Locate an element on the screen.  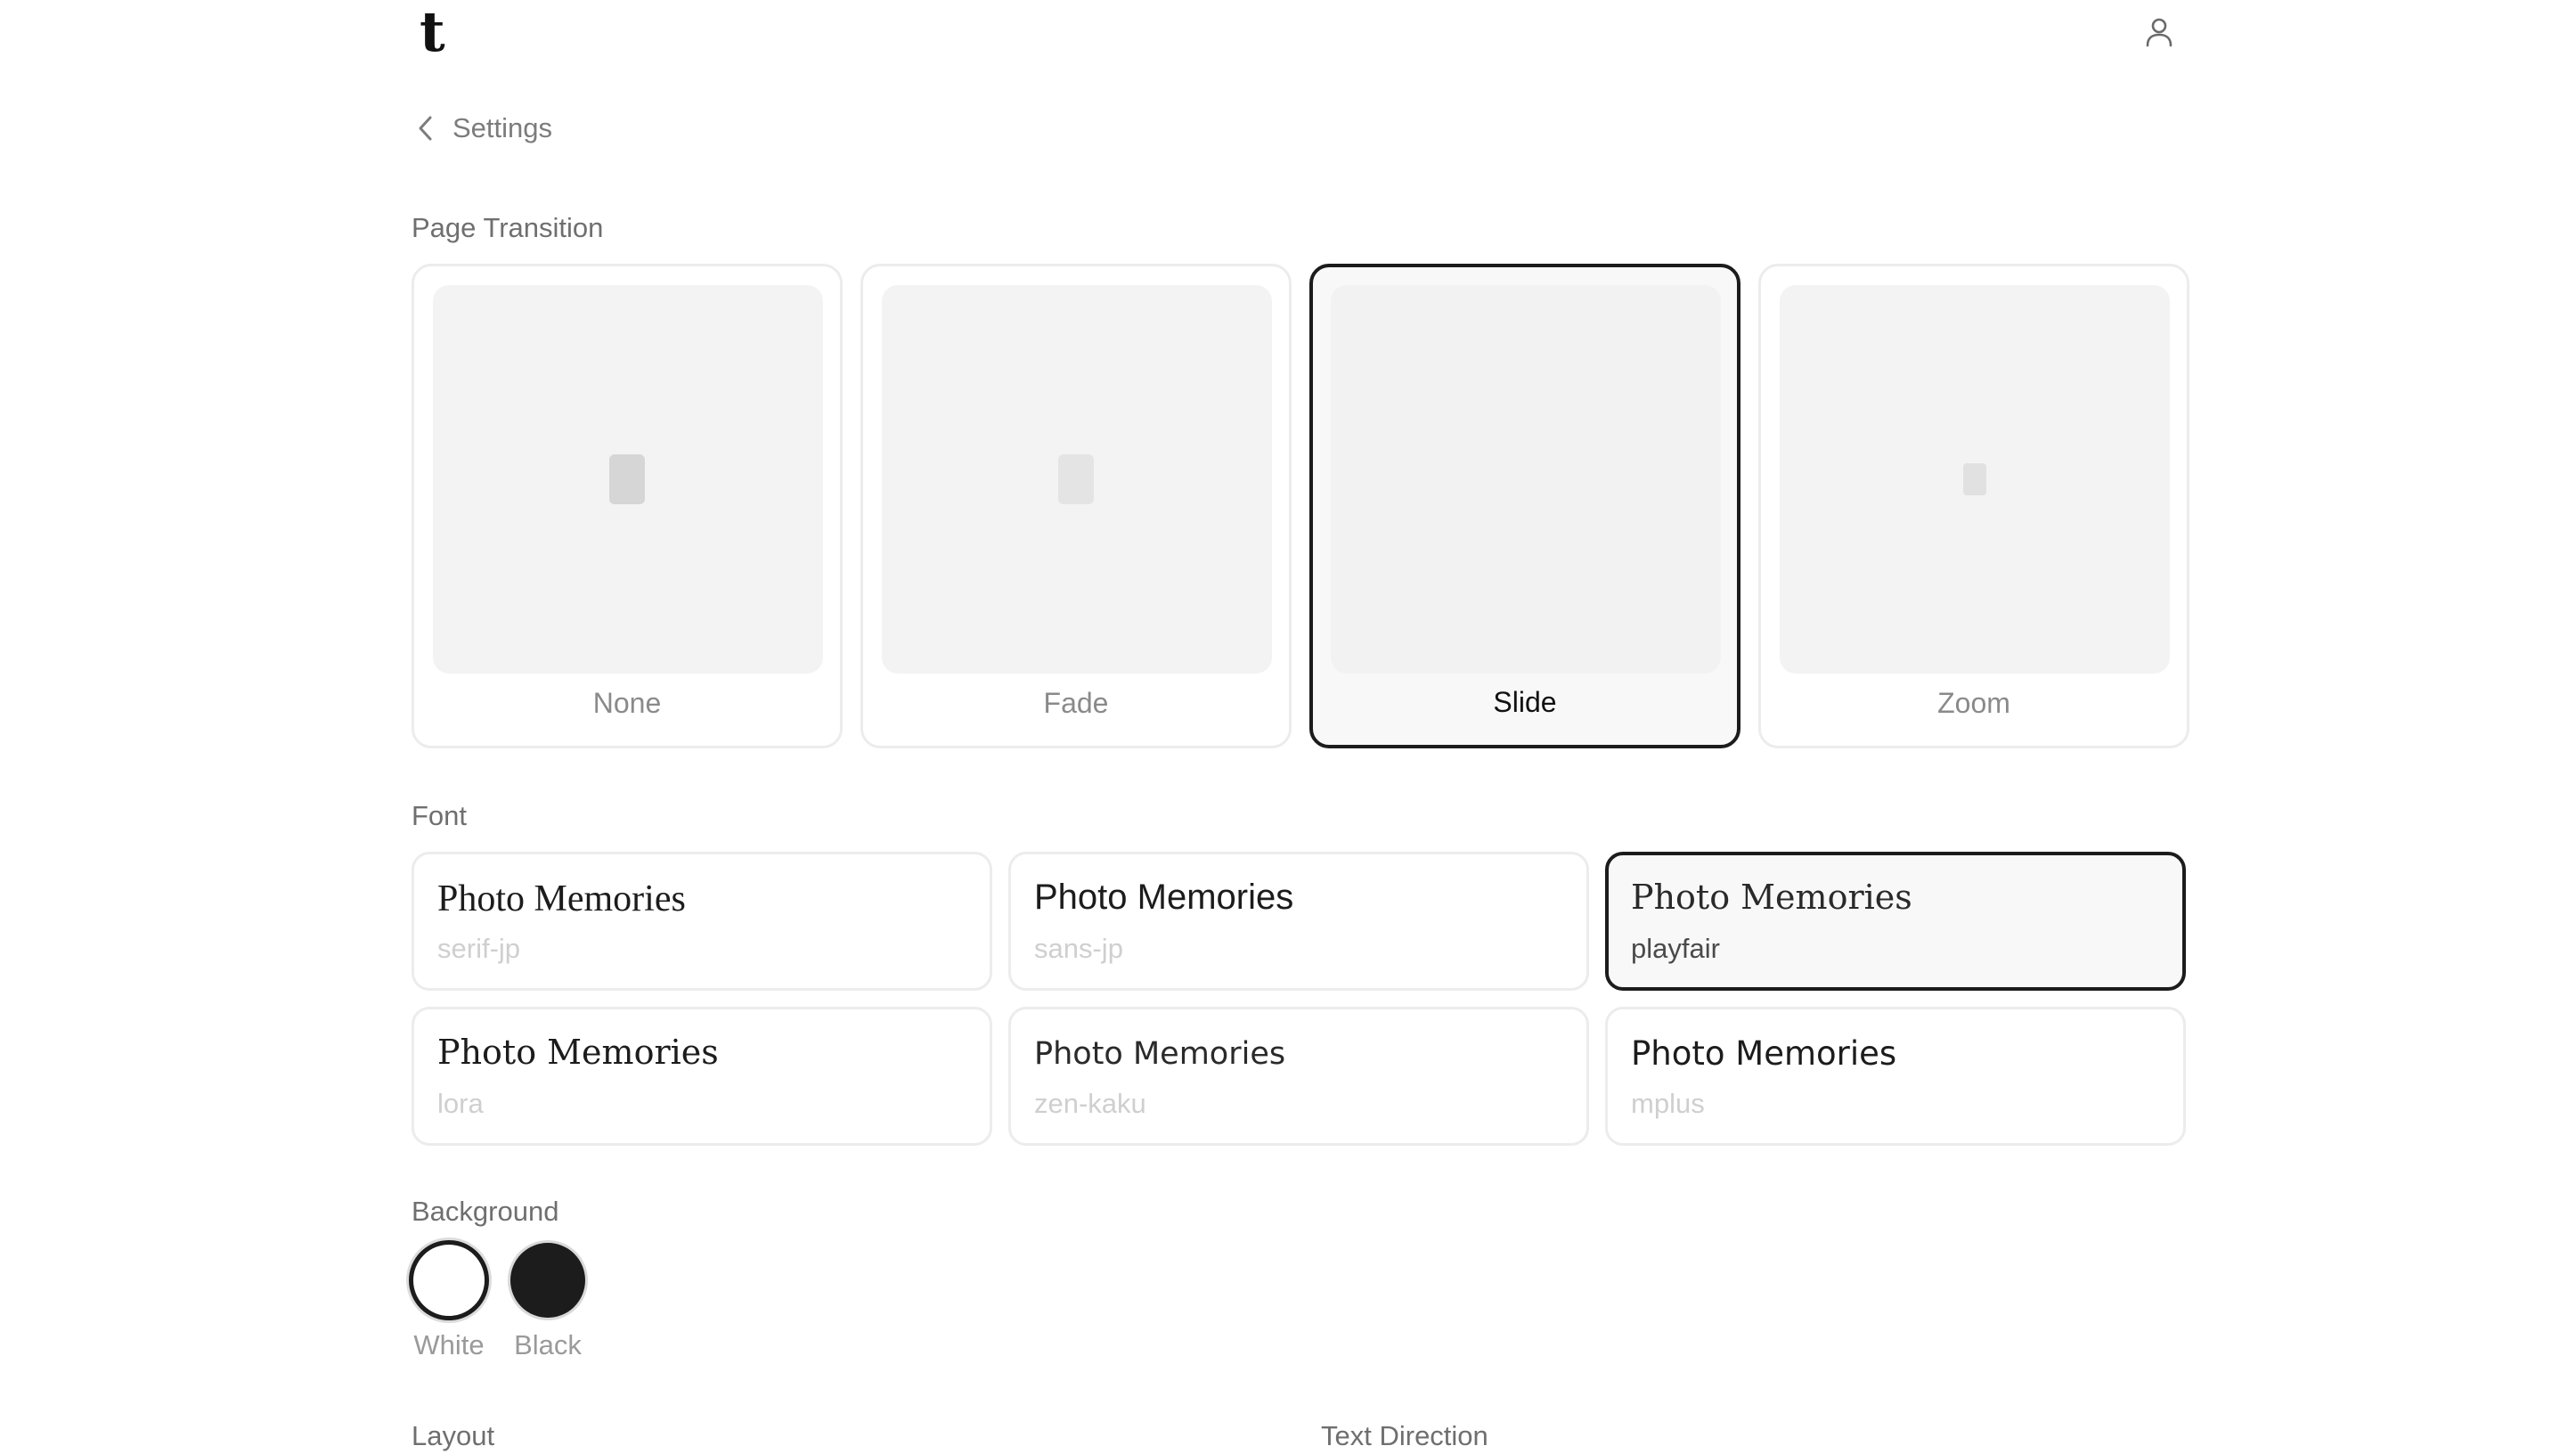
transition-label: Zoom is located at coordinates (1973, 703).